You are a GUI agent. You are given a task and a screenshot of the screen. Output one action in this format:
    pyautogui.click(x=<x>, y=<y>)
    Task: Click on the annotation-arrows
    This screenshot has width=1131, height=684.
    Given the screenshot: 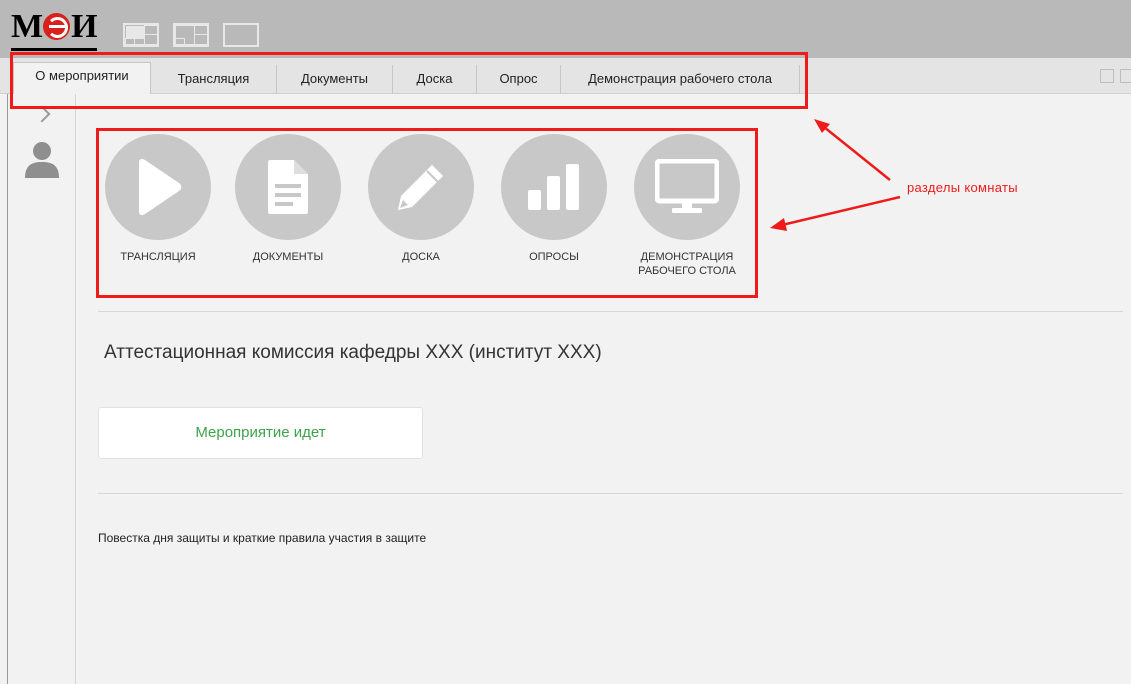 What is the action you would take?
    pyautogui.click(x=835, y=175)
    